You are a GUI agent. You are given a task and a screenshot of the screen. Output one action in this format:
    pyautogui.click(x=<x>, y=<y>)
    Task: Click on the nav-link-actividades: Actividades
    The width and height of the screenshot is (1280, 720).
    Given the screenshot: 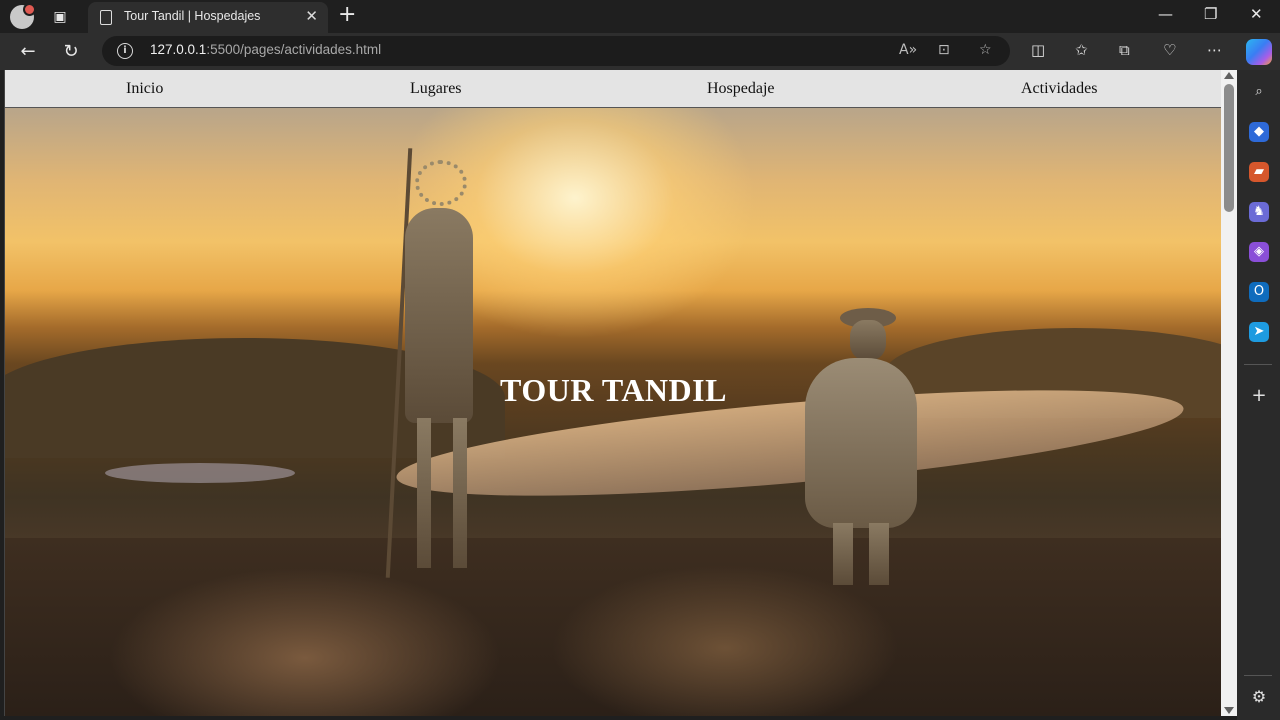 What is the action you would take?
    pyautogui.click(x=1059, y=89)
    